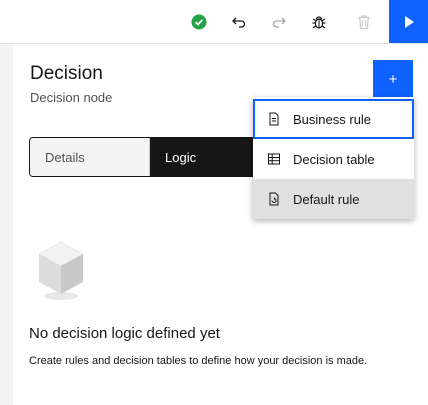 This screenshot has height=405, width=428. I want to click on run-button, so click(408, 21).